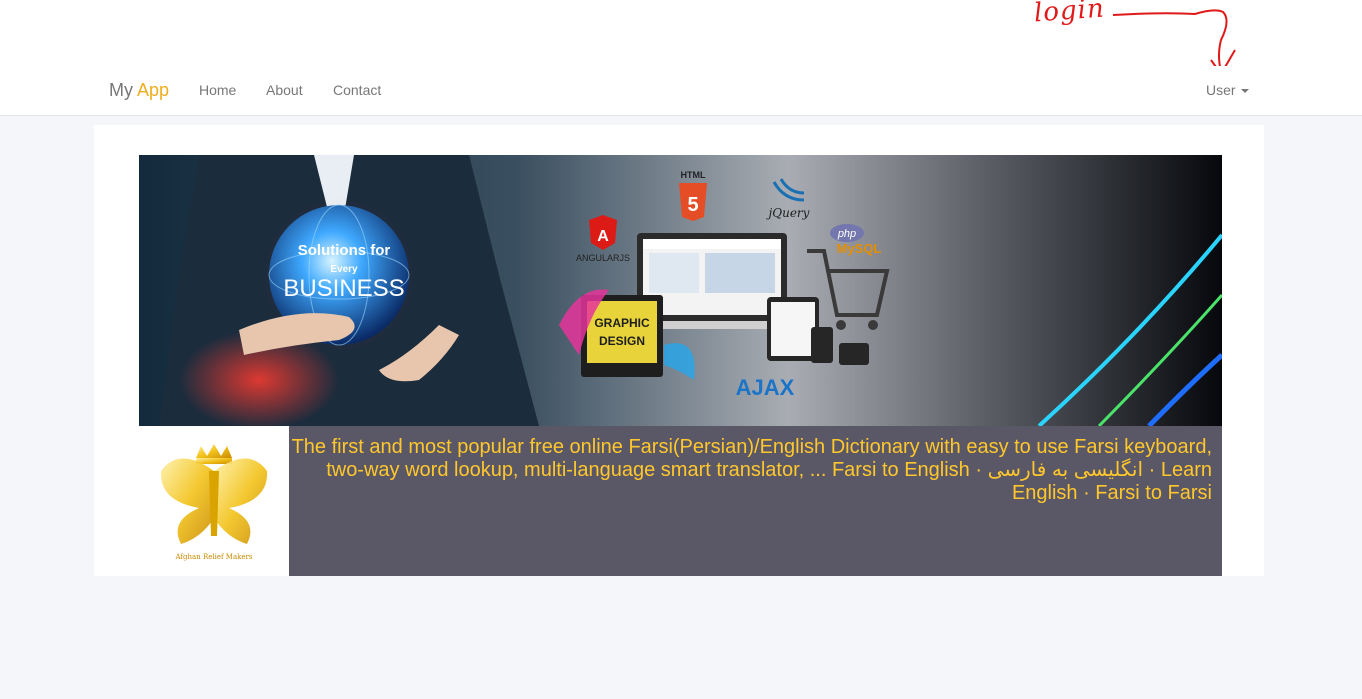  I want to click on org-logo: Afghan Relief Makers, so click(214, 501).